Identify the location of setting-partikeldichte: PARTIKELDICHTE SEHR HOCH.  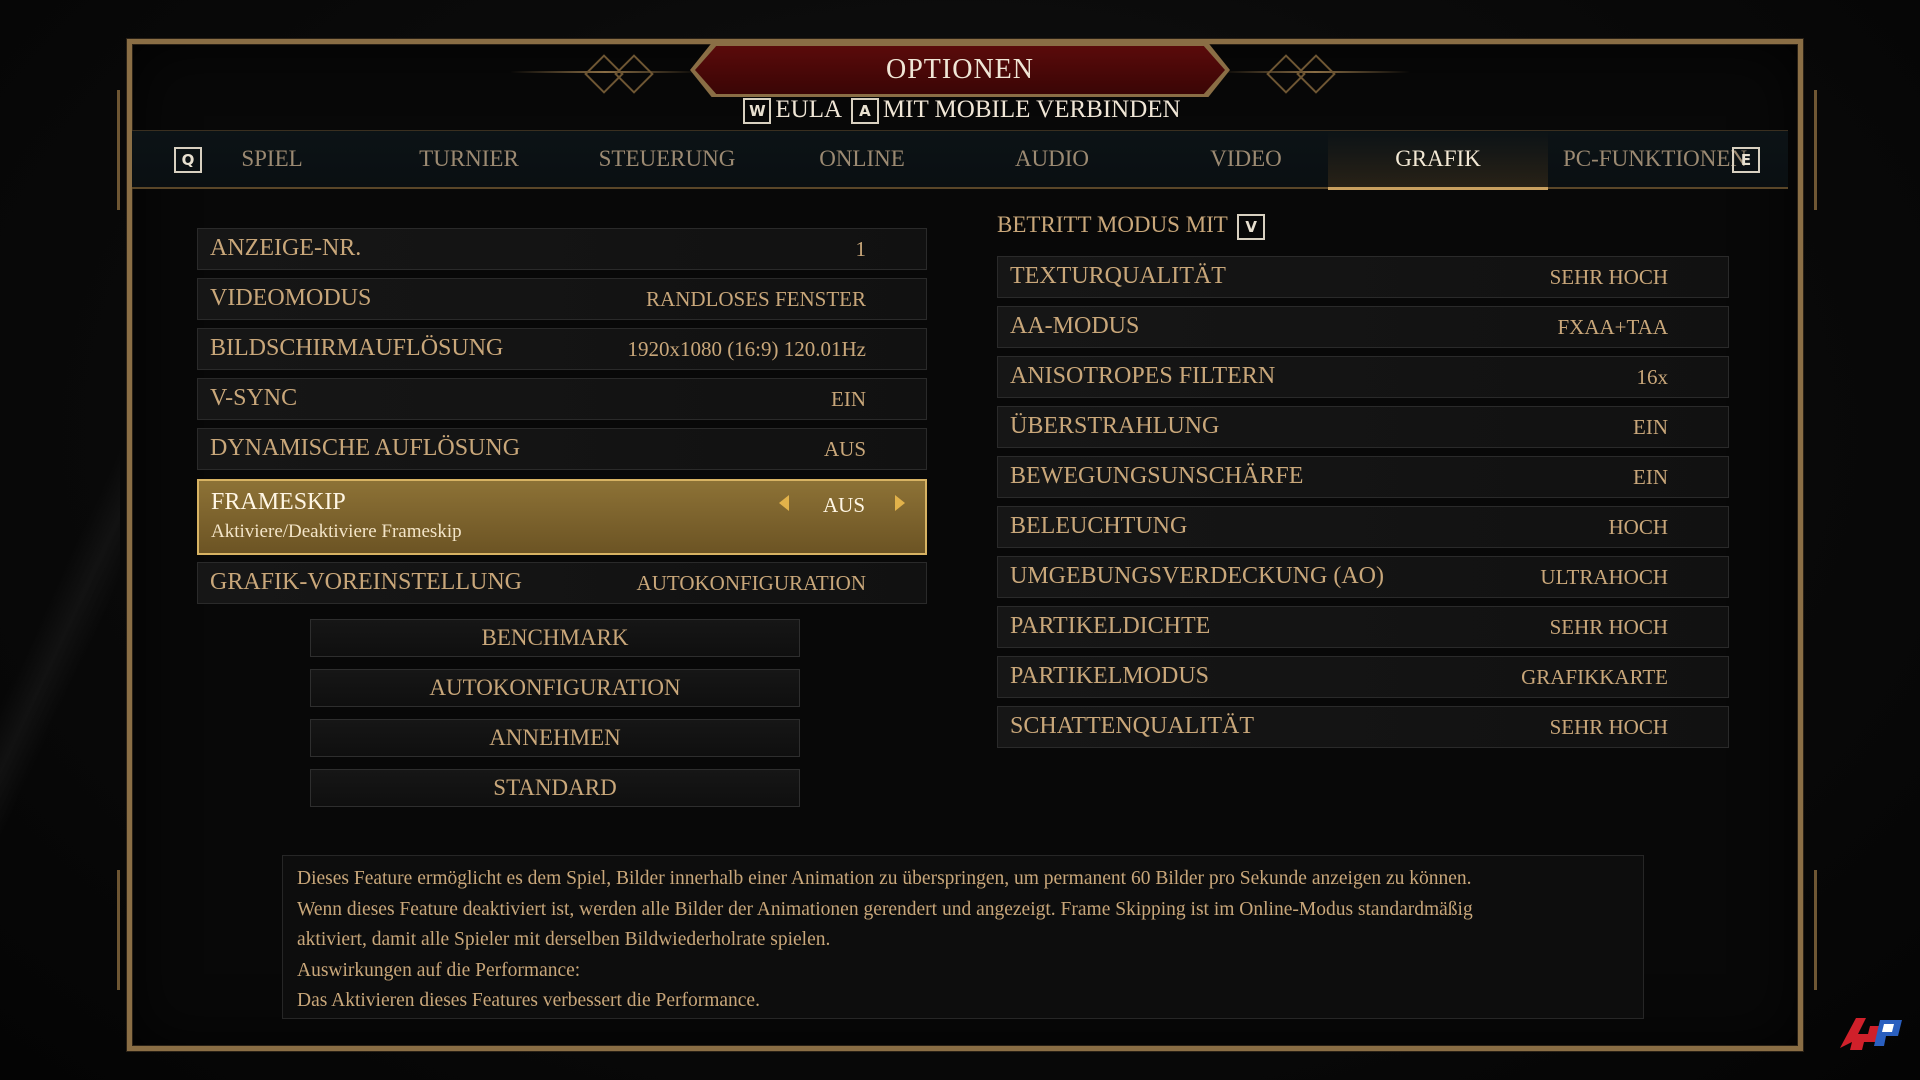
(1363, 627).